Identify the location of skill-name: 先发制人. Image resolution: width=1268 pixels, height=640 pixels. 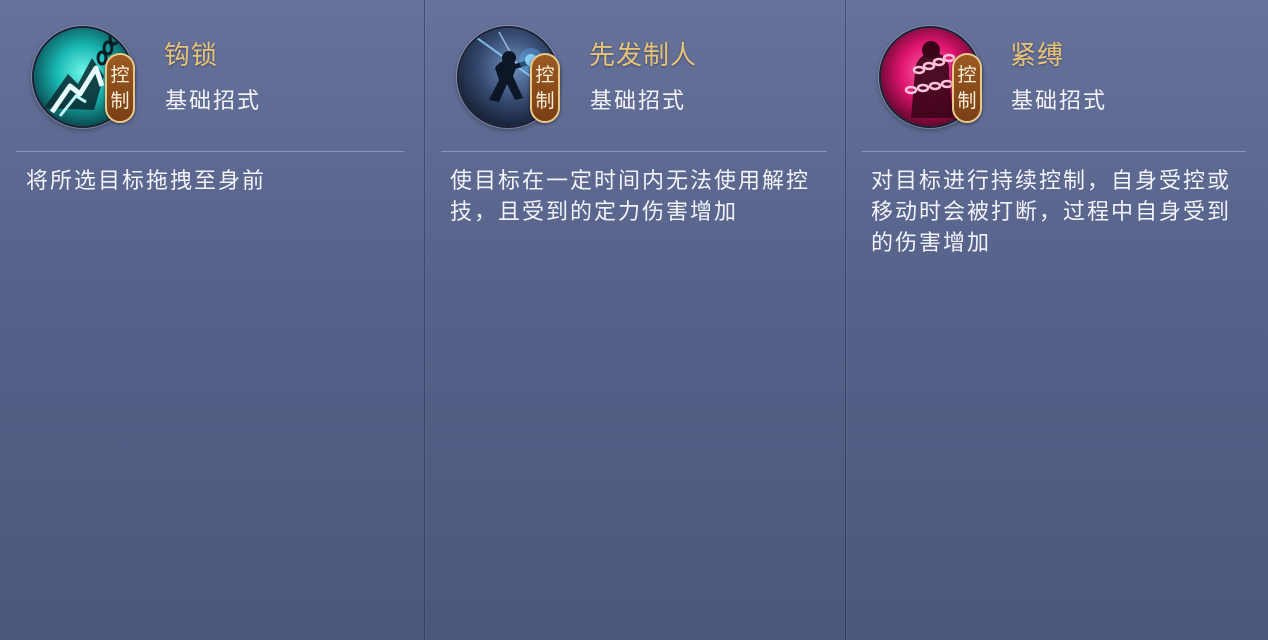
(643, 56).